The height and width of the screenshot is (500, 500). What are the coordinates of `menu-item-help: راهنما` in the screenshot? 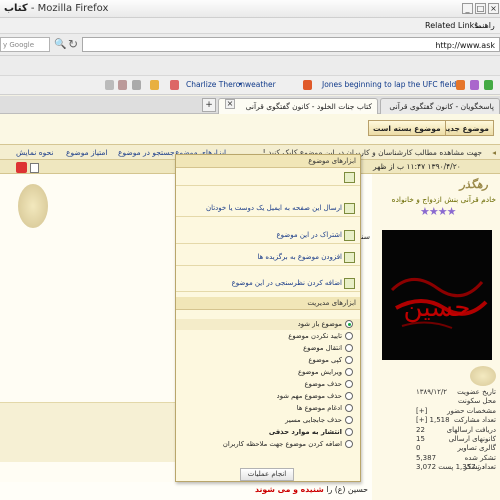 It's located at (485, 25).